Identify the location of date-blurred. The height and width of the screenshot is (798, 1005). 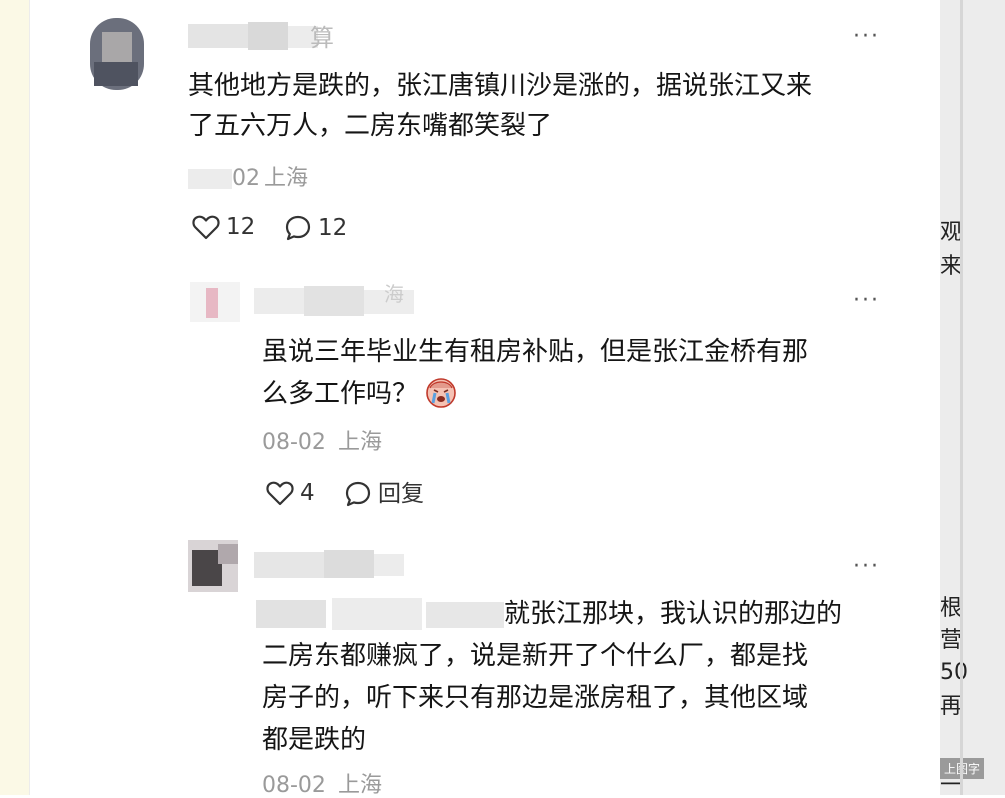
(210, 179).